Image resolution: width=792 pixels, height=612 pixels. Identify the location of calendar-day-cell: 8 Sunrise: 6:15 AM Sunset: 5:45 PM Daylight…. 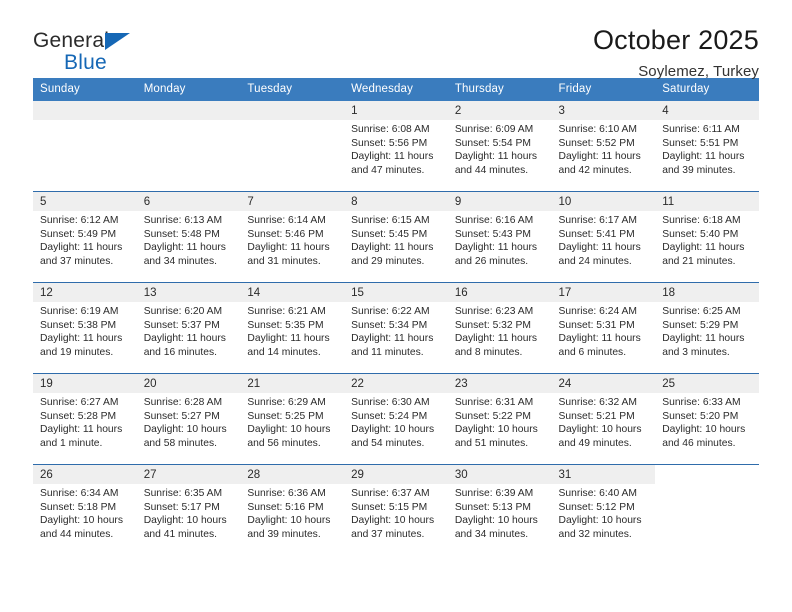
(396, 237).